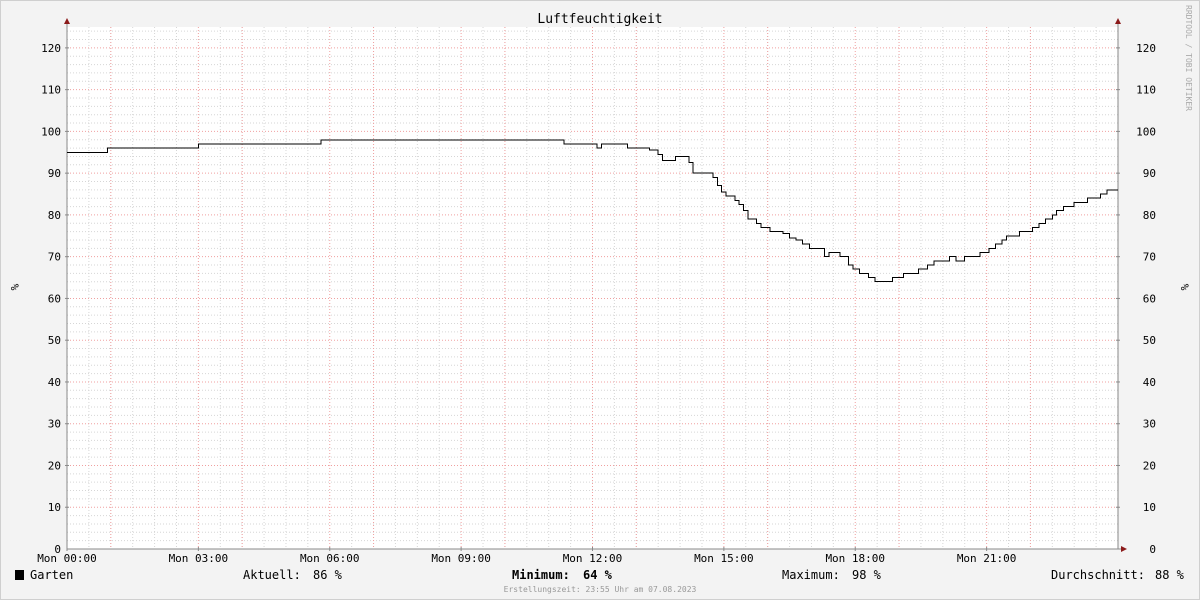 The image size is (1200, 600). What do you see at coordinates (330, 558) in the screenshot?
I see `x-tick-label: Mon 06:00` at bounding box center [330, 558].